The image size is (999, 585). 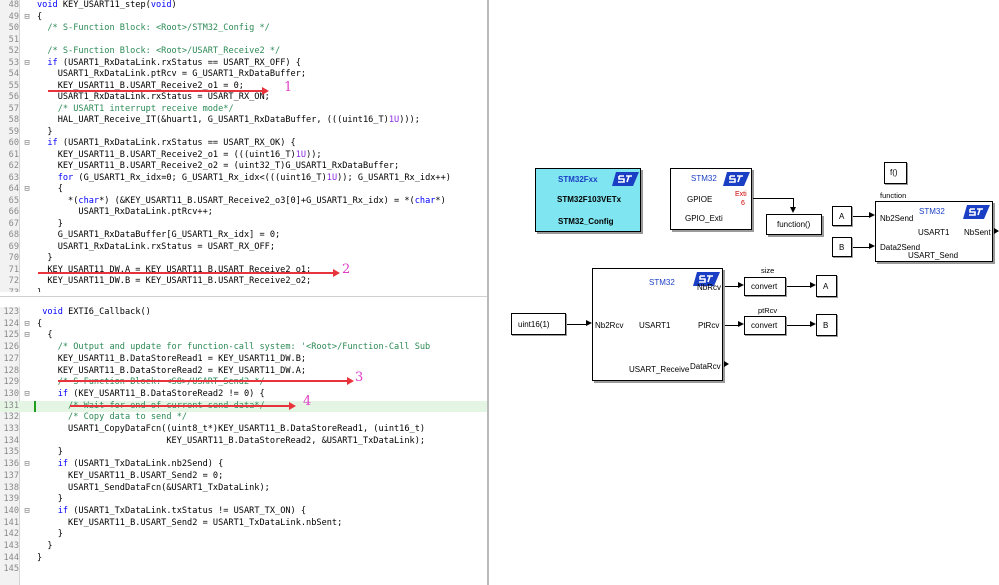 What do you see at coordinates (243, 290) in the screenshot?
I see `code-line-73: 73}` at bounding box center [243, 290].